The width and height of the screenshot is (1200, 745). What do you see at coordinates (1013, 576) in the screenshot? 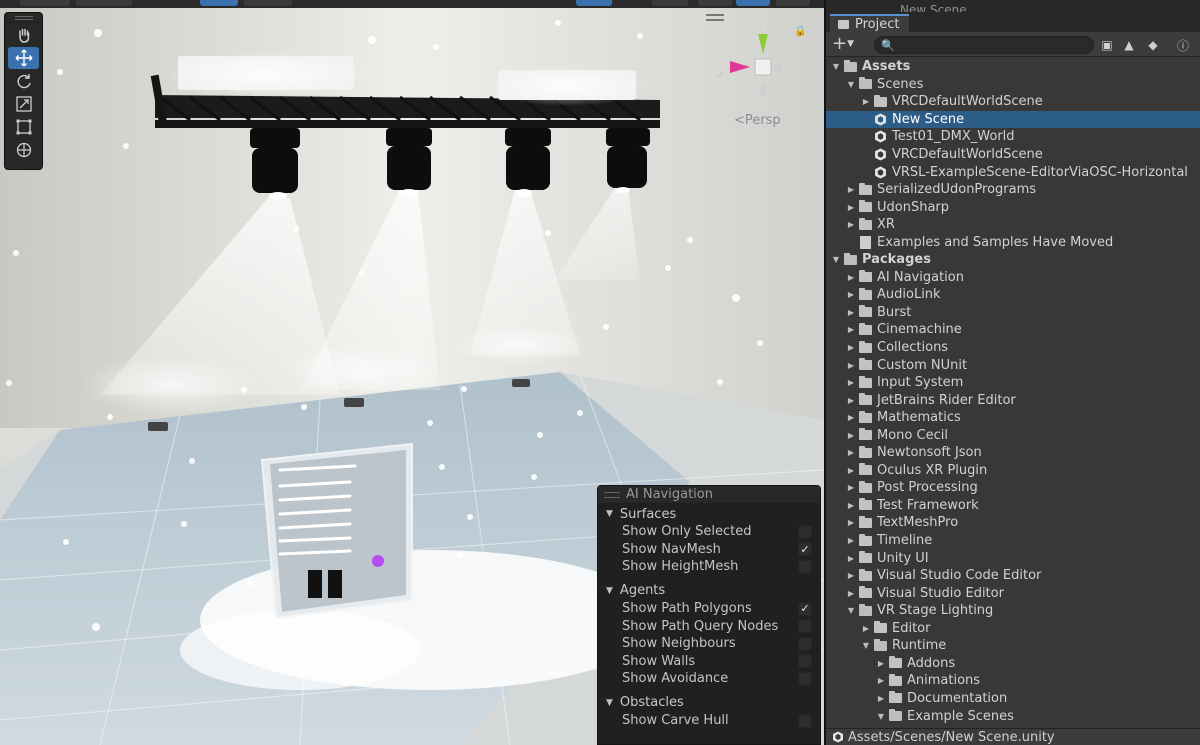
I see `tree-item: ▶ Visual Studio Code Editor` at bounding box center [1013, 576].